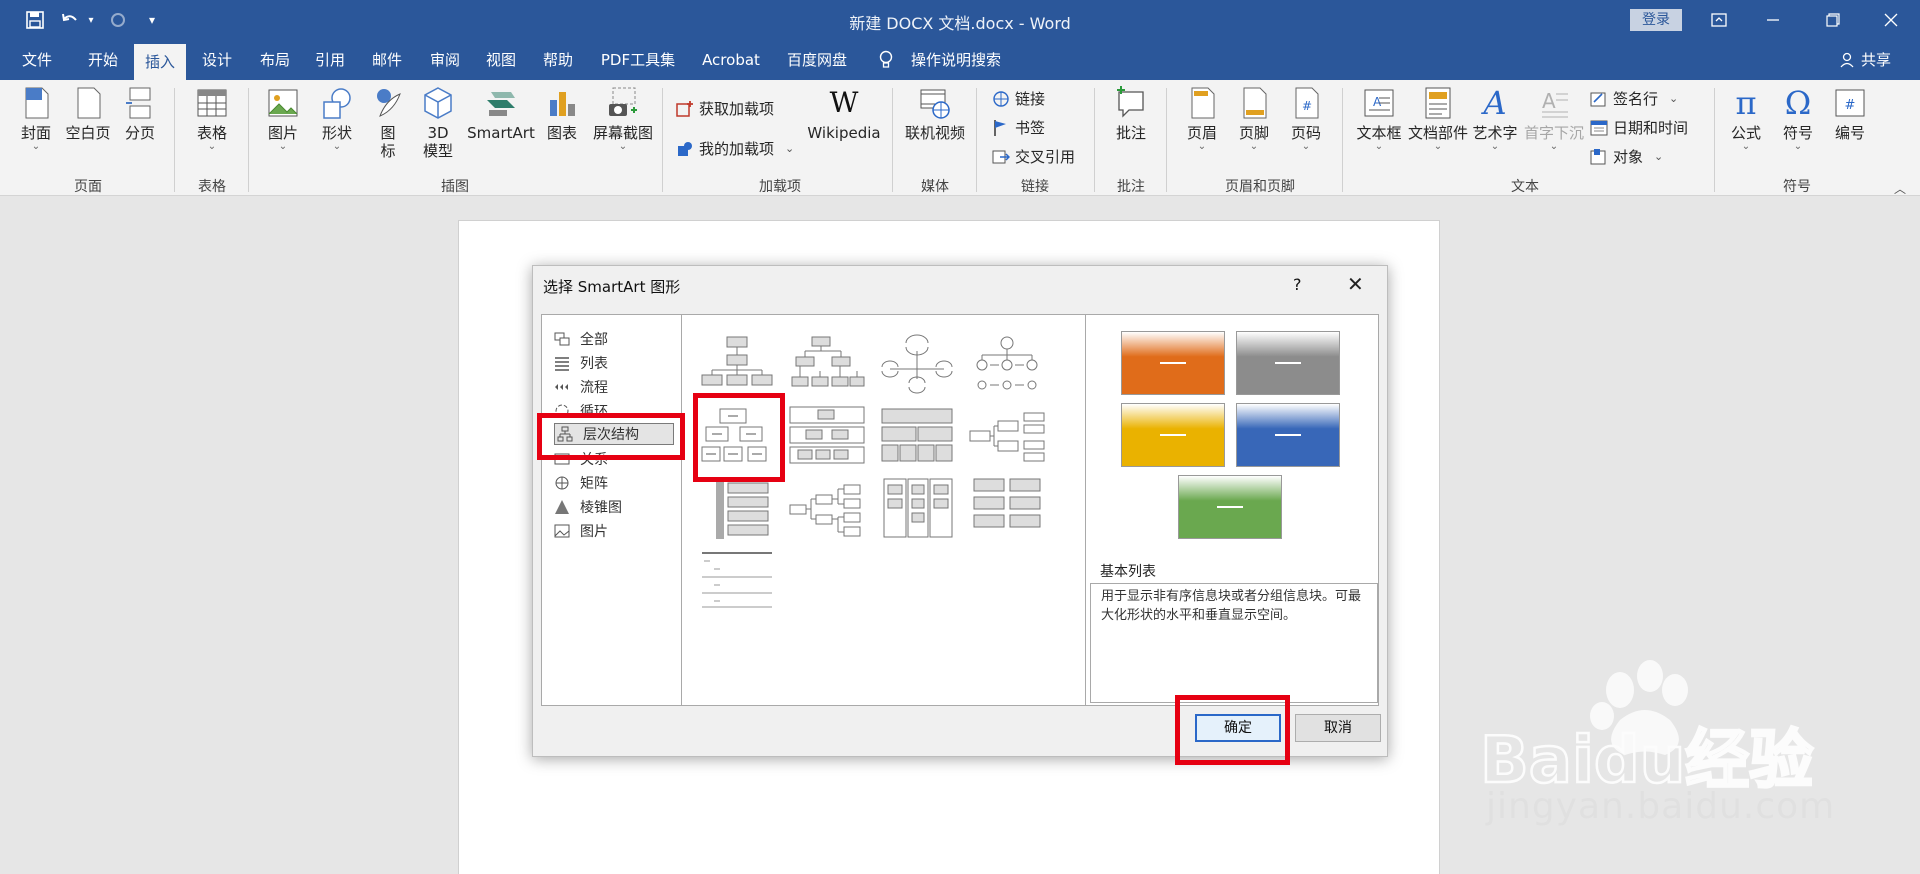  Describe the element at coordinates (1007, 508) in the screenshot. I see `layout-thumb-table-list` at that location.